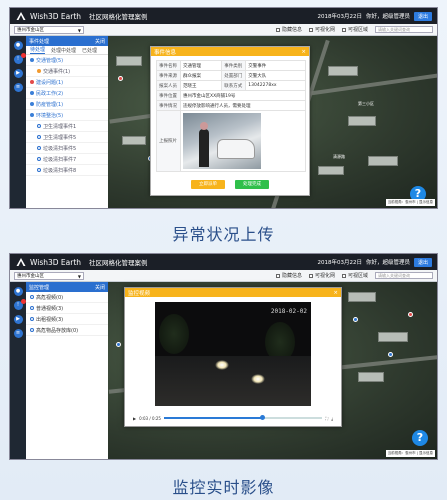  I want to click on field-value: 群众报案, so click(201, 75).